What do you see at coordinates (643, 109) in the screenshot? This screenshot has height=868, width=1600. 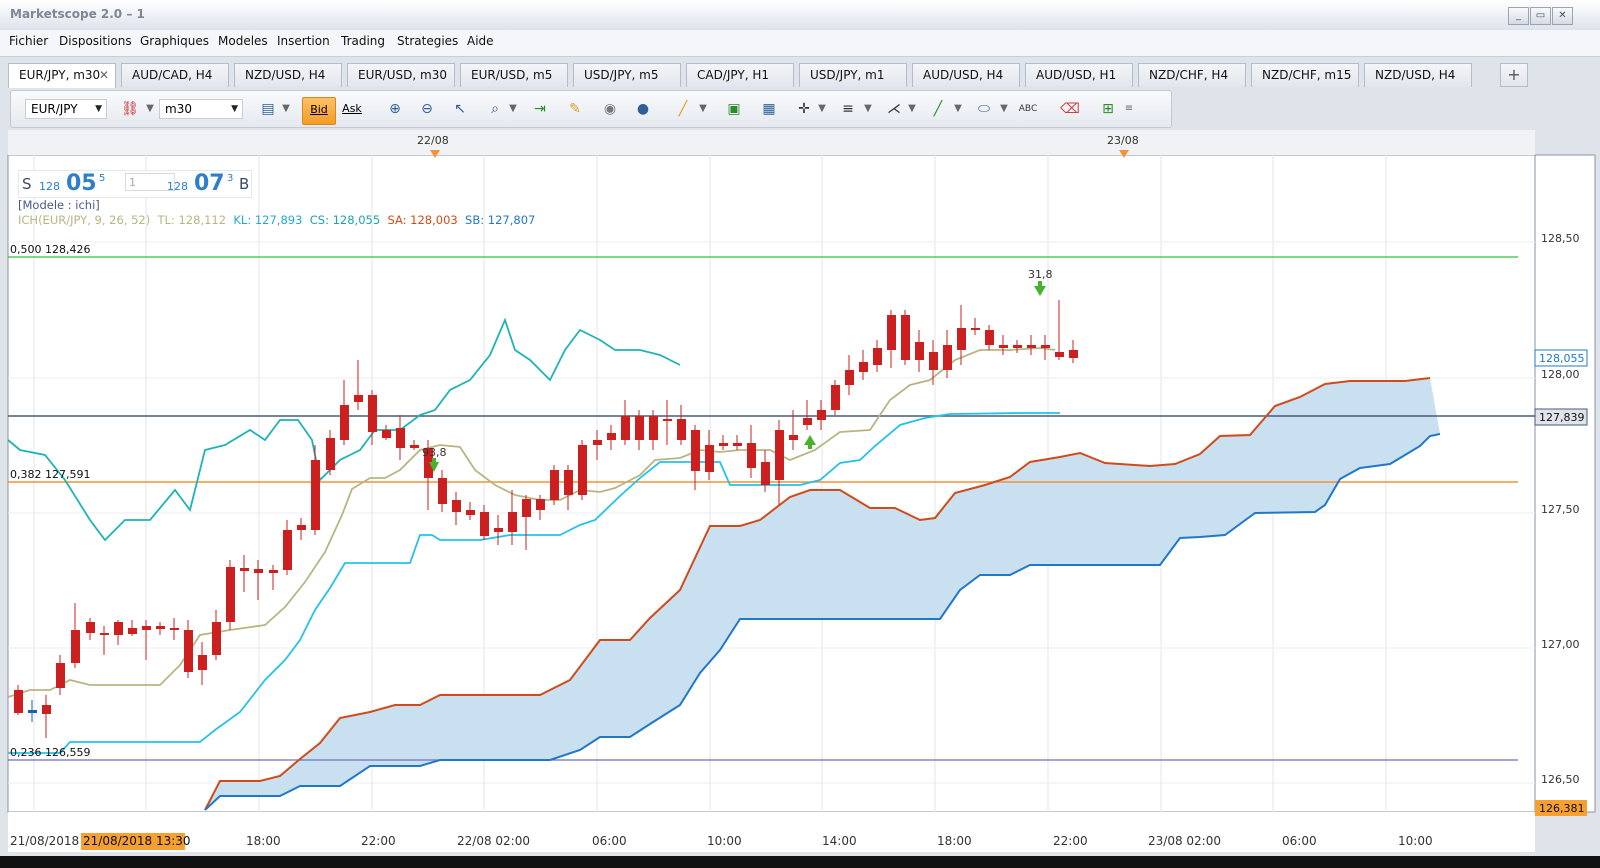 I see `globe-icon: ●` at bounding box center [643, 109].